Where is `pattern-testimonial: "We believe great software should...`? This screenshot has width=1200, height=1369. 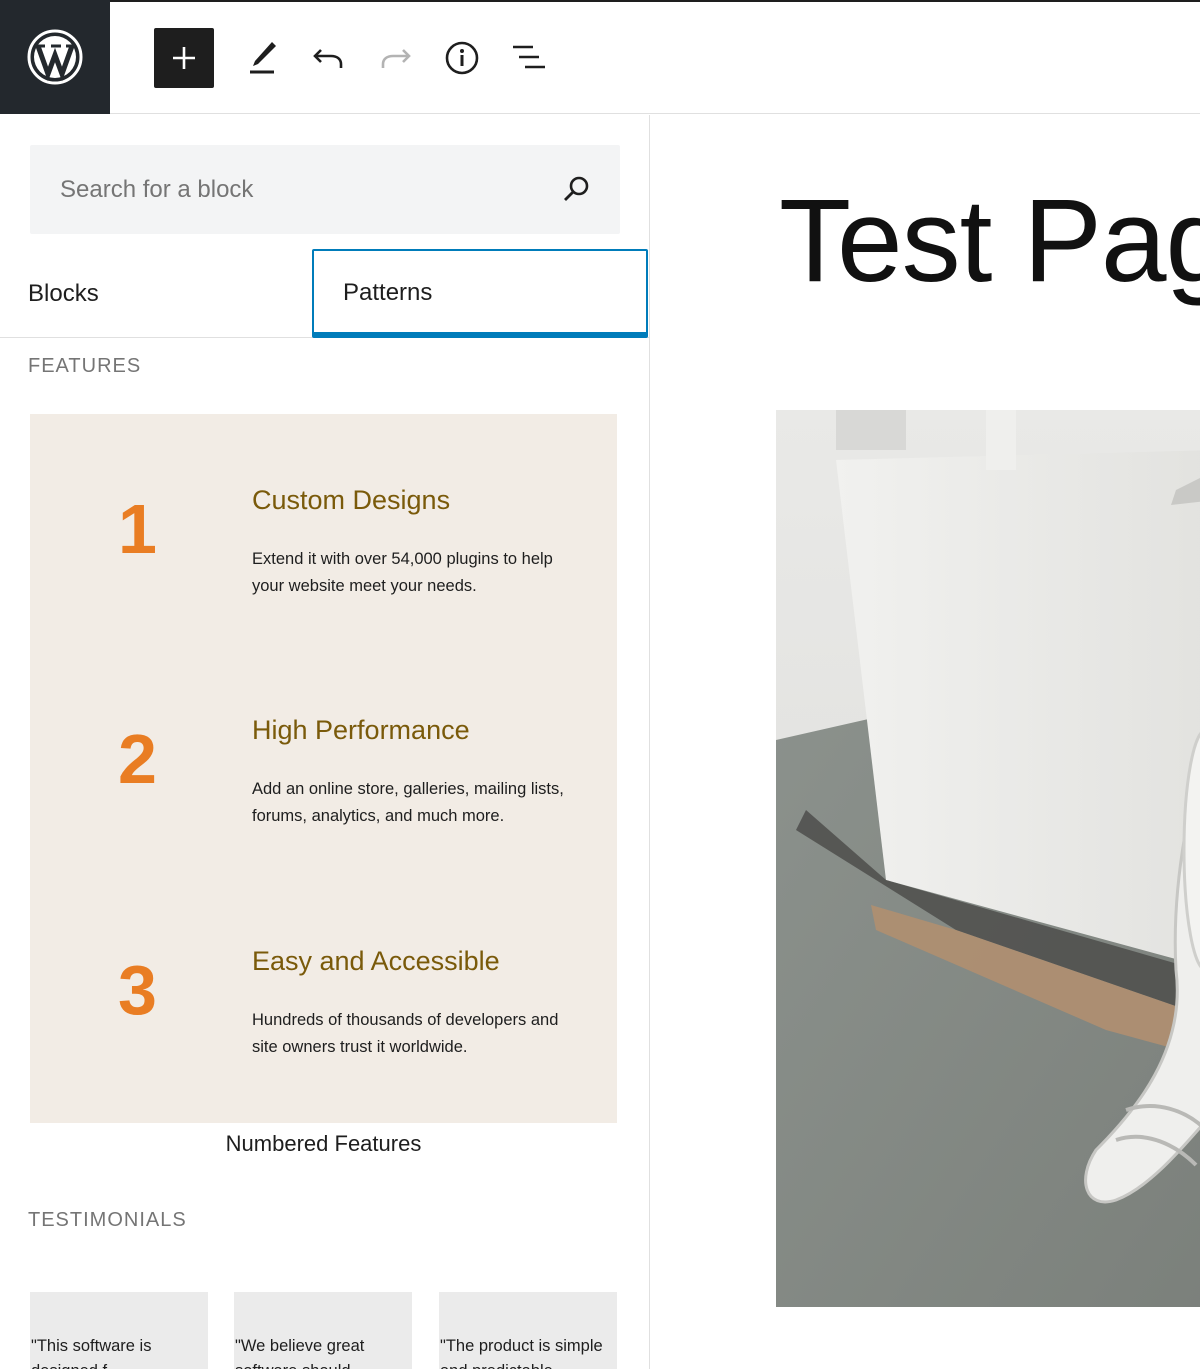
pattern-testimonial: "We believe great software should... is located at coordinates (323, 1330).